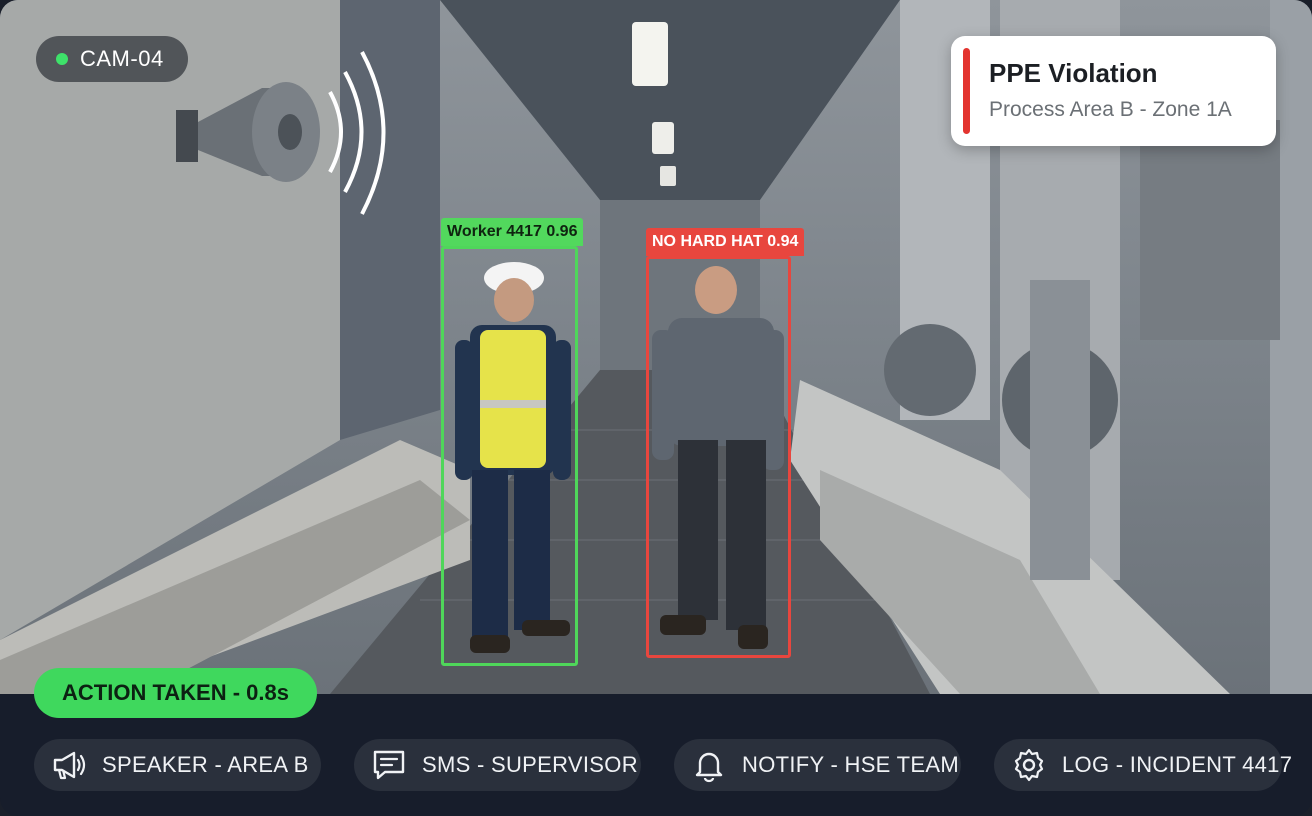  What do you see at coordinates (69, 765) in the screenshot?
I see `megaphone-icon` at bounding box center [69, 765].